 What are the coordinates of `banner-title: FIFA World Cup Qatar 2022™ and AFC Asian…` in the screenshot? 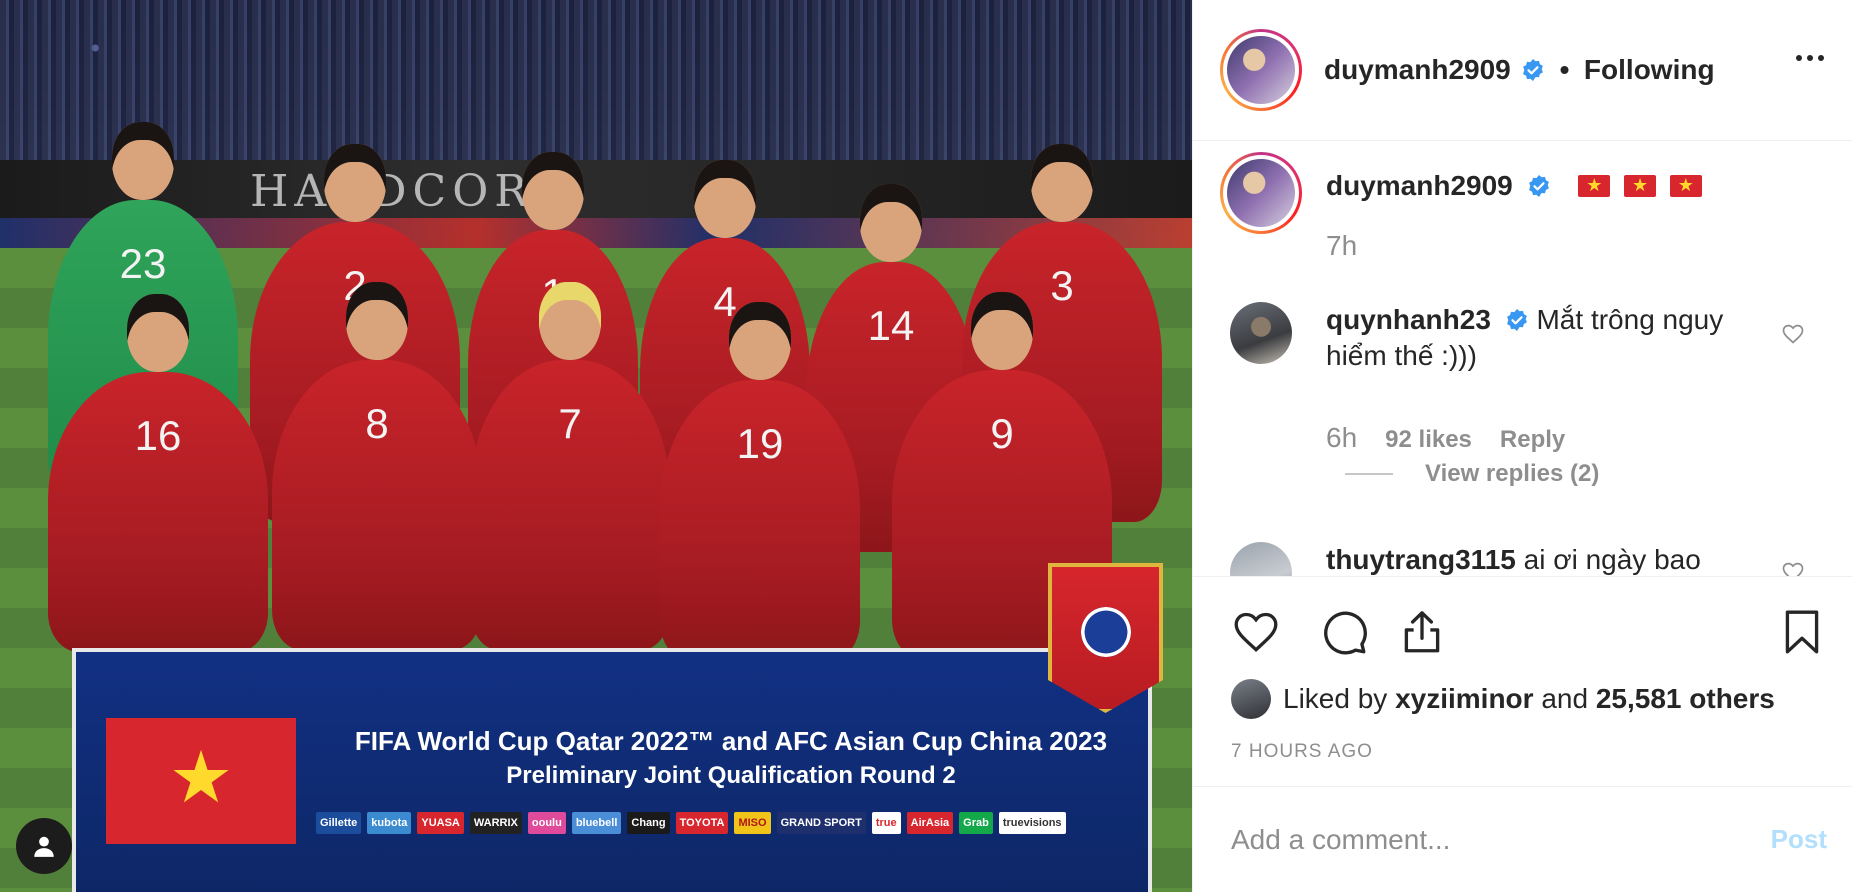 It's located at (731, 741).